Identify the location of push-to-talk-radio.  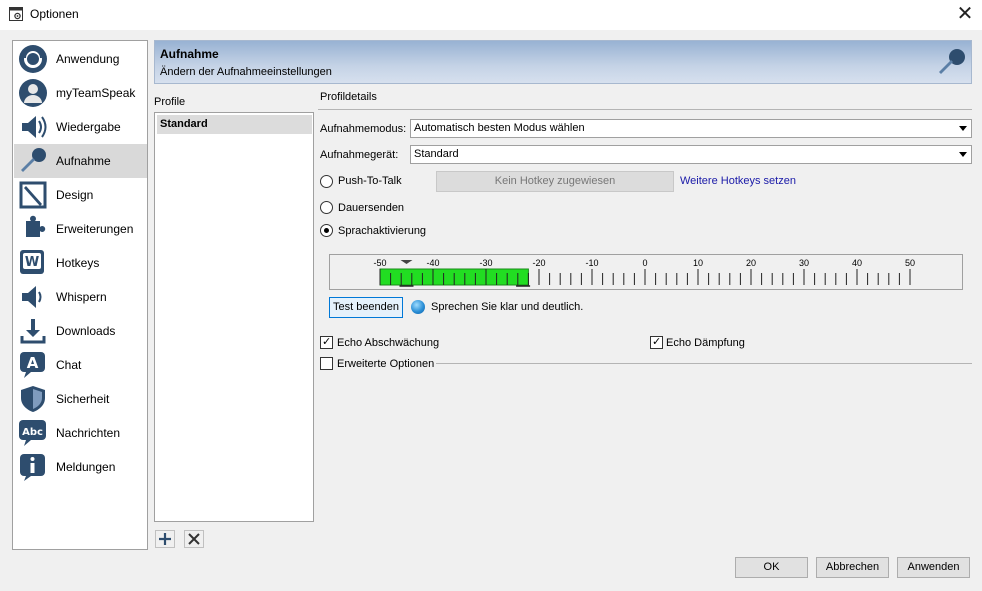
(326, 181).